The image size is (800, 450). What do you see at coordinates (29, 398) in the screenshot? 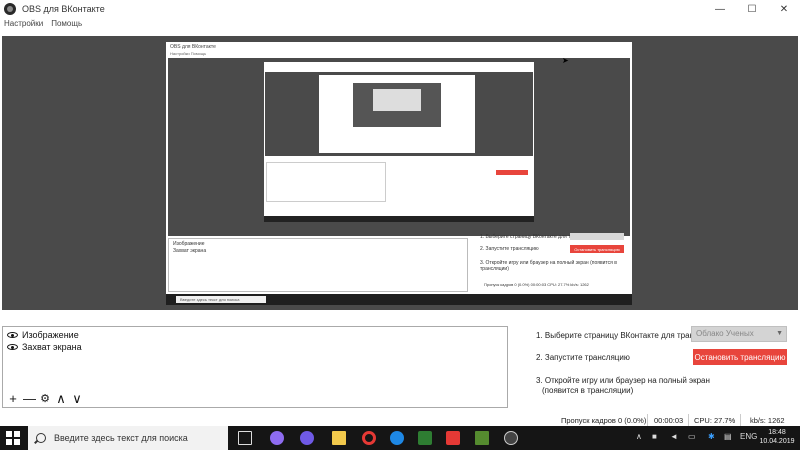
I see `remove-source-button: —` at bounding box center [29, 398].